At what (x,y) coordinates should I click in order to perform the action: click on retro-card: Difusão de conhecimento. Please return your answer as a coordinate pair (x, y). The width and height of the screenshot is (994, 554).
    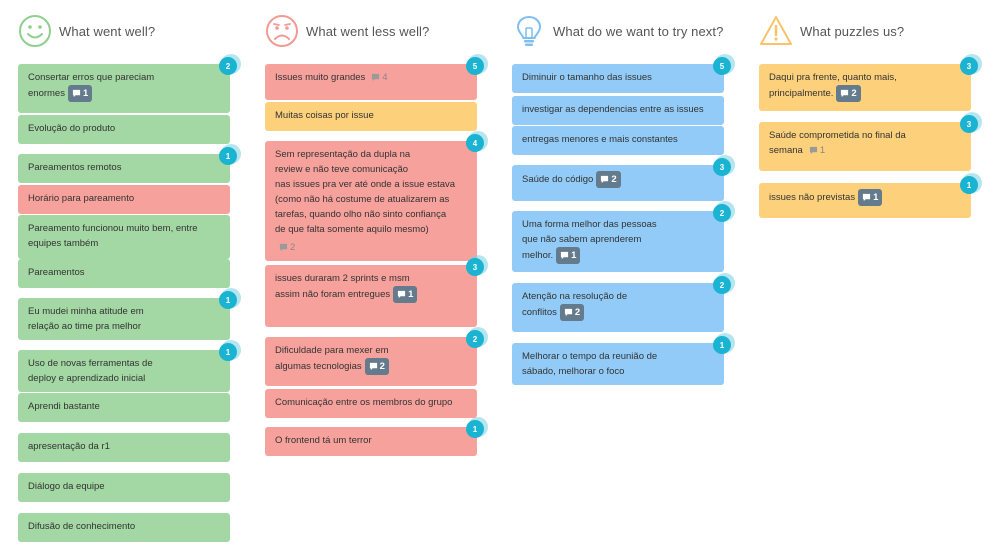
    Looking at the image, I should click on (124, 527).